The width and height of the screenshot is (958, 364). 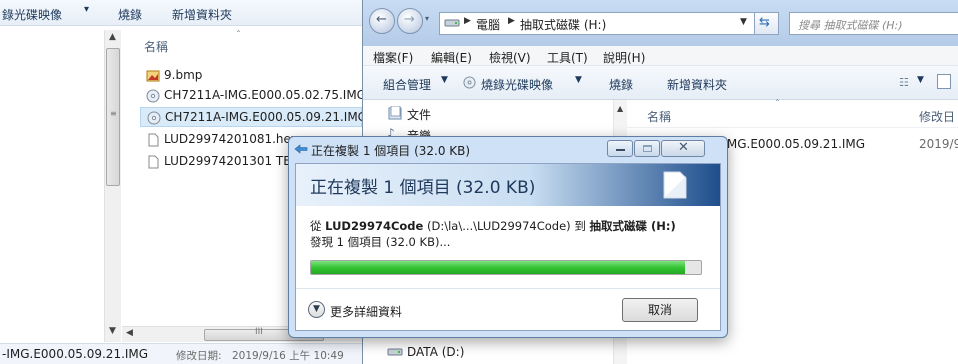 I want to click on file-modified-date: 2019/9, so click(x=938, y=144).